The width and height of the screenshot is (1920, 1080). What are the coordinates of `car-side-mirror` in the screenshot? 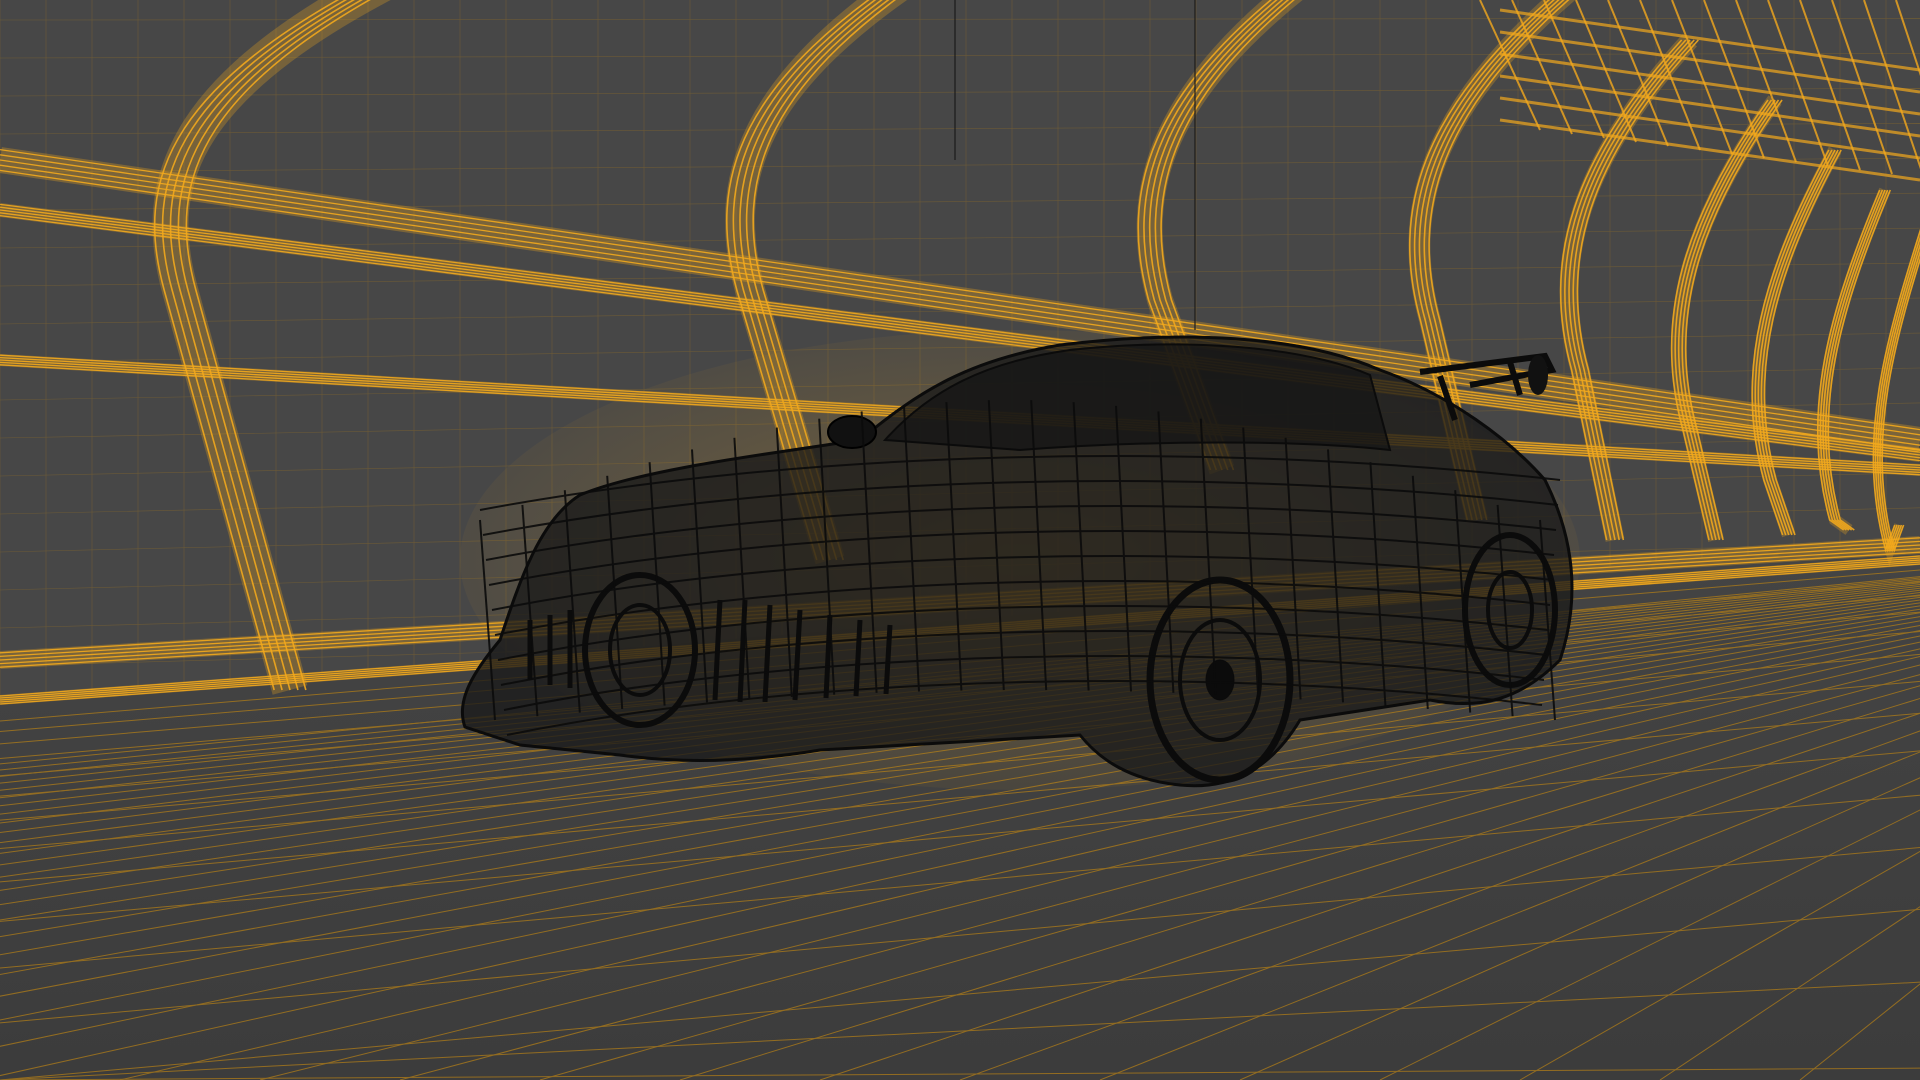 It's located at (852, 432).